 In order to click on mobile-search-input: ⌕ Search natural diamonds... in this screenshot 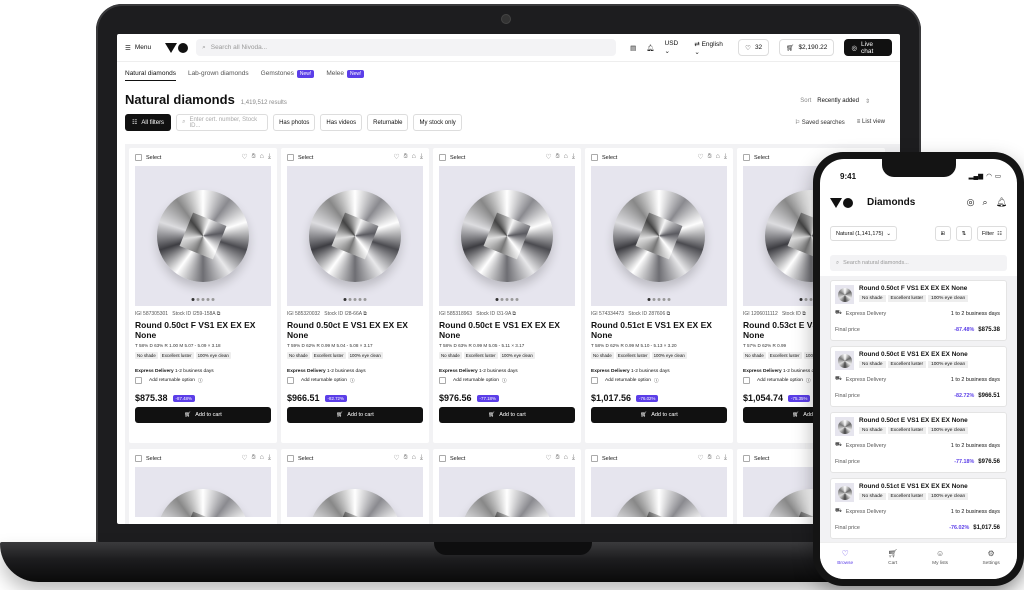, I will do `click(918, 263)`.